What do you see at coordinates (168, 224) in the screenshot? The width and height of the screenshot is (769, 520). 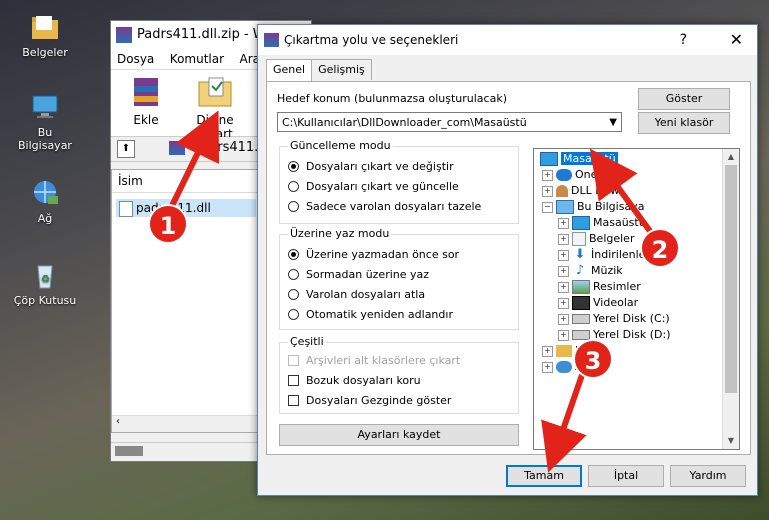 I see `step-badge-1: 1` at bounding box center [168, 224].